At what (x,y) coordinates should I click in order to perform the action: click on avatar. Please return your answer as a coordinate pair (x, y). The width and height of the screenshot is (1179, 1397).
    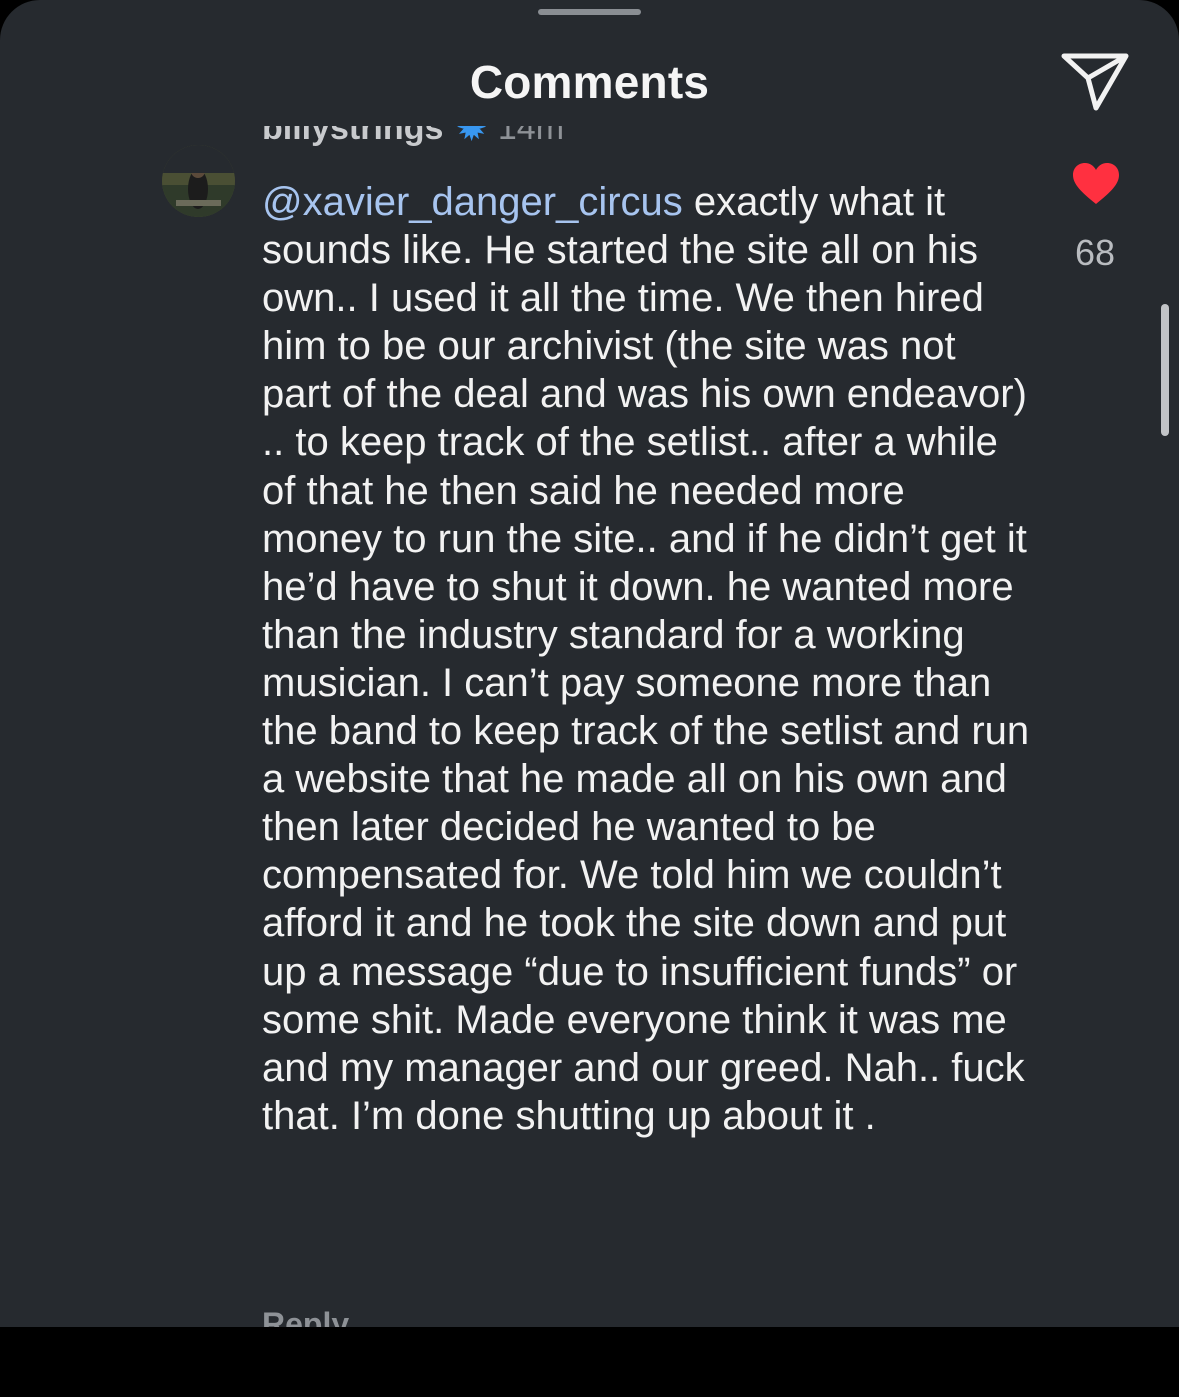
    Looking at the image, I should click on (198, 181).